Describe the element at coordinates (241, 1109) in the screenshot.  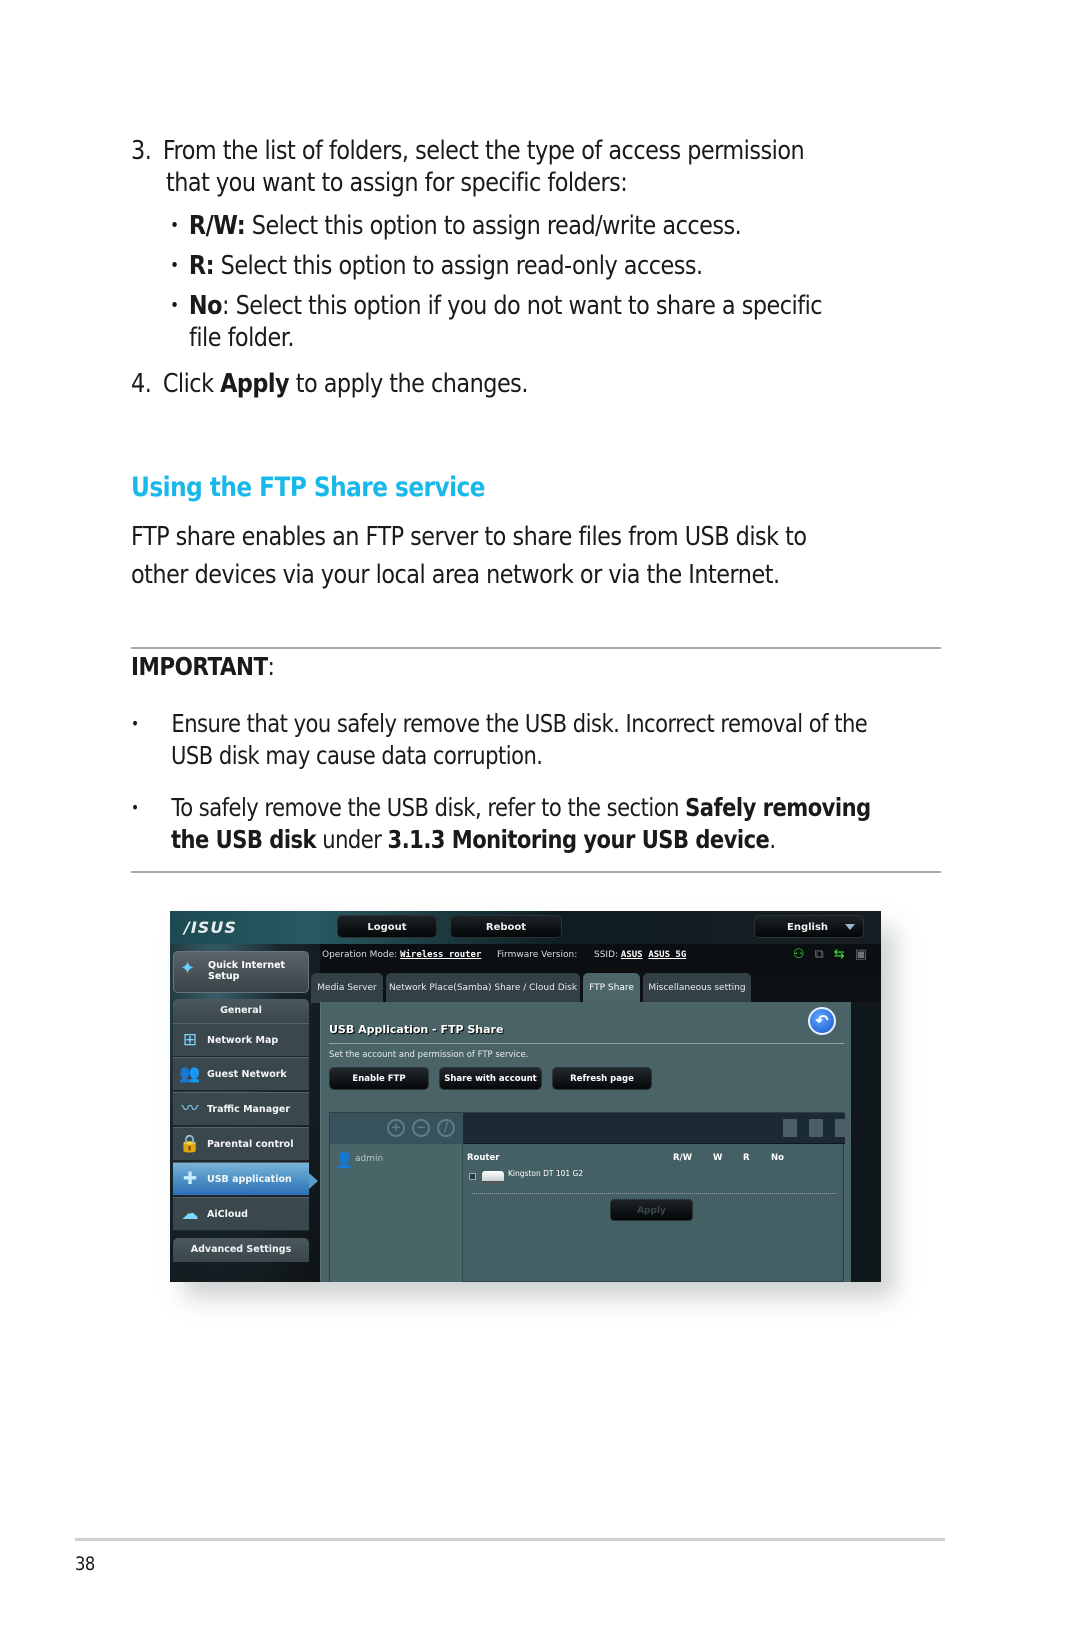
I see `sidebar-item-traffic-manager: 〰 Traffic Manager` at that location.